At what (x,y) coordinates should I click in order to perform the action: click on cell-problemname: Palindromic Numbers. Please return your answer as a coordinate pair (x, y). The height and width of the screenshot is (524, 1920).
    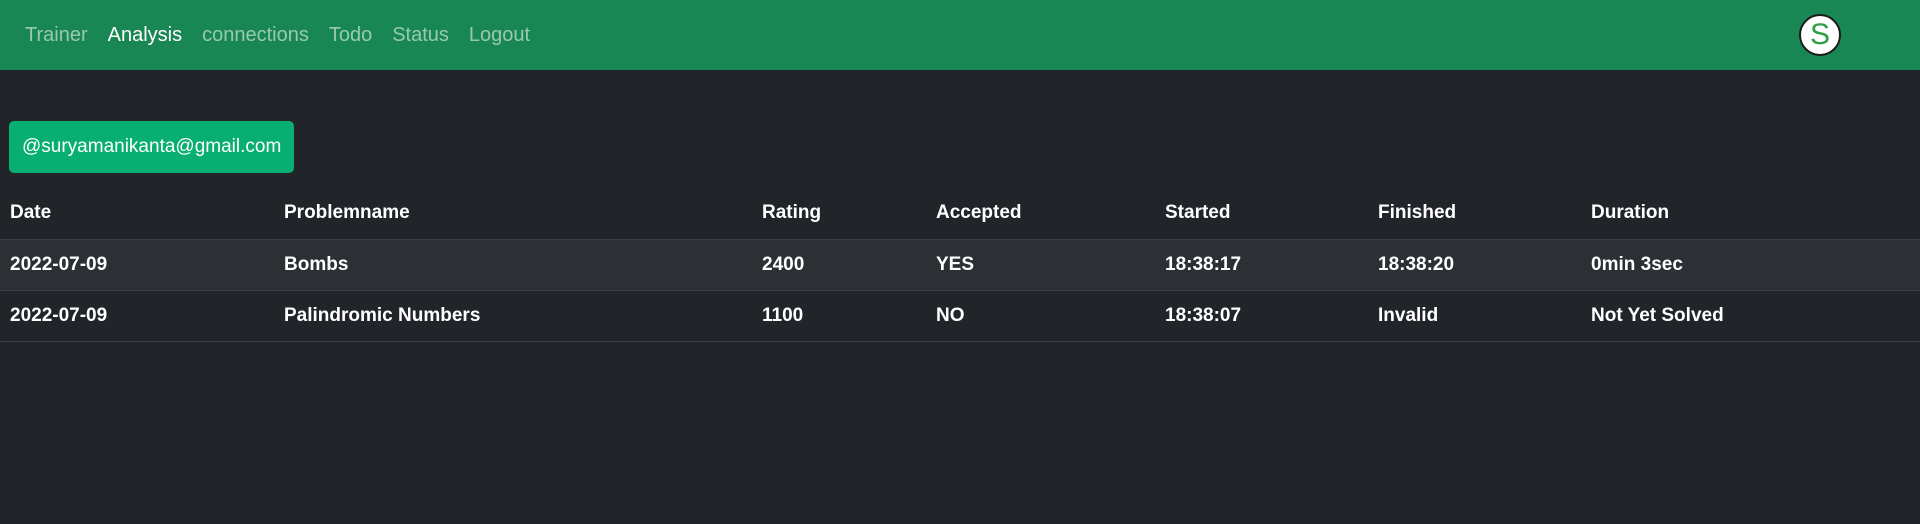
    Looking at the image, I should click on (382, 315).